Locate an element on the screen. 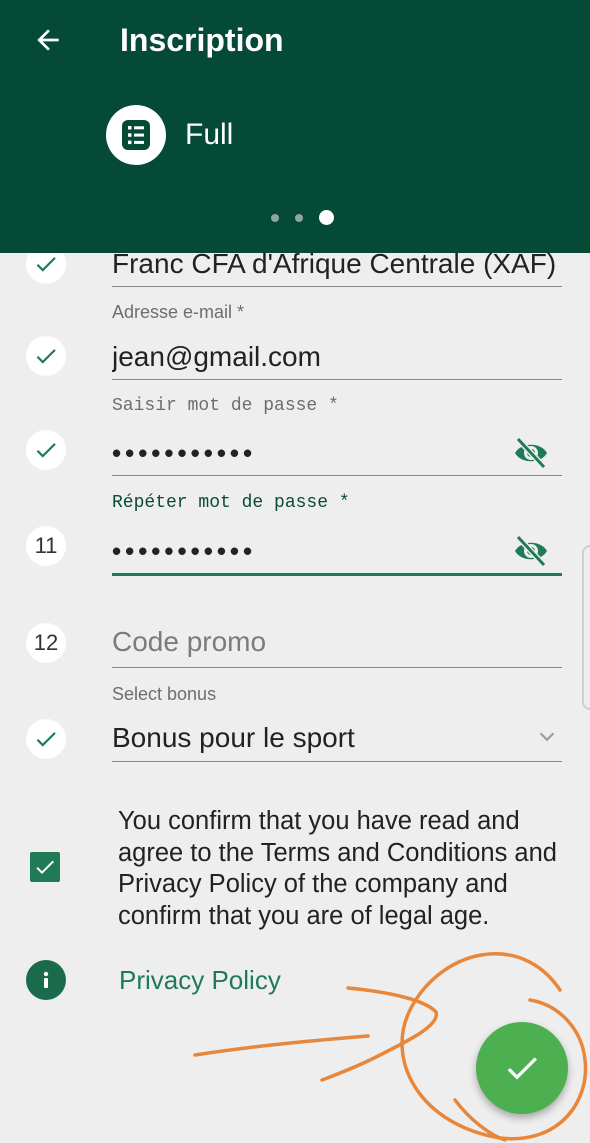 This screenshot has width=590, height=1143. side-handle is located at coordinates (586, 627).